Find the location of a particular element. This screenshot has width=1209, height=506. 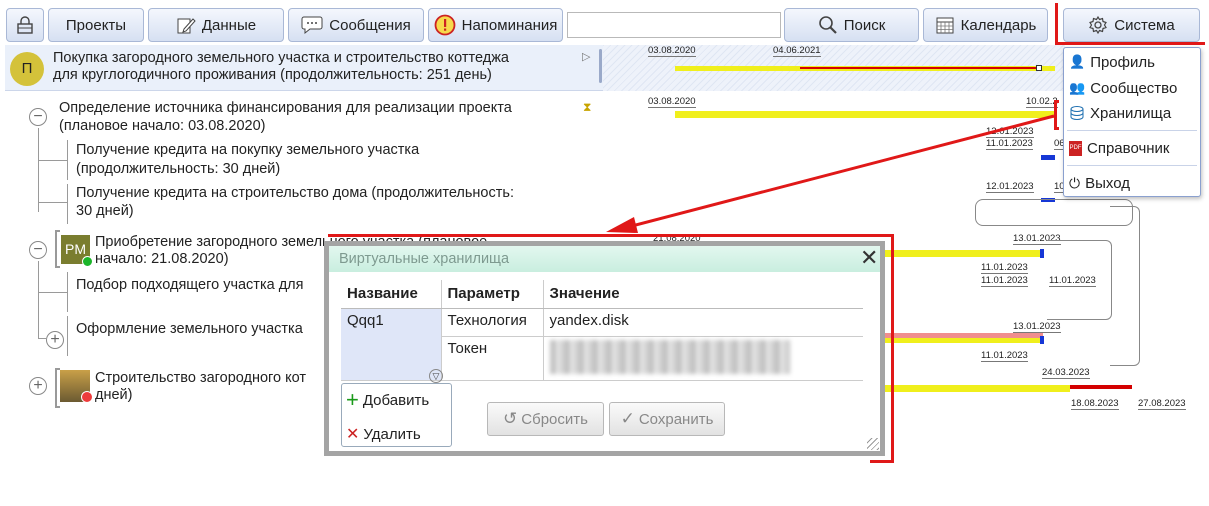

col-name: Название is located at coordinates (391, 294).